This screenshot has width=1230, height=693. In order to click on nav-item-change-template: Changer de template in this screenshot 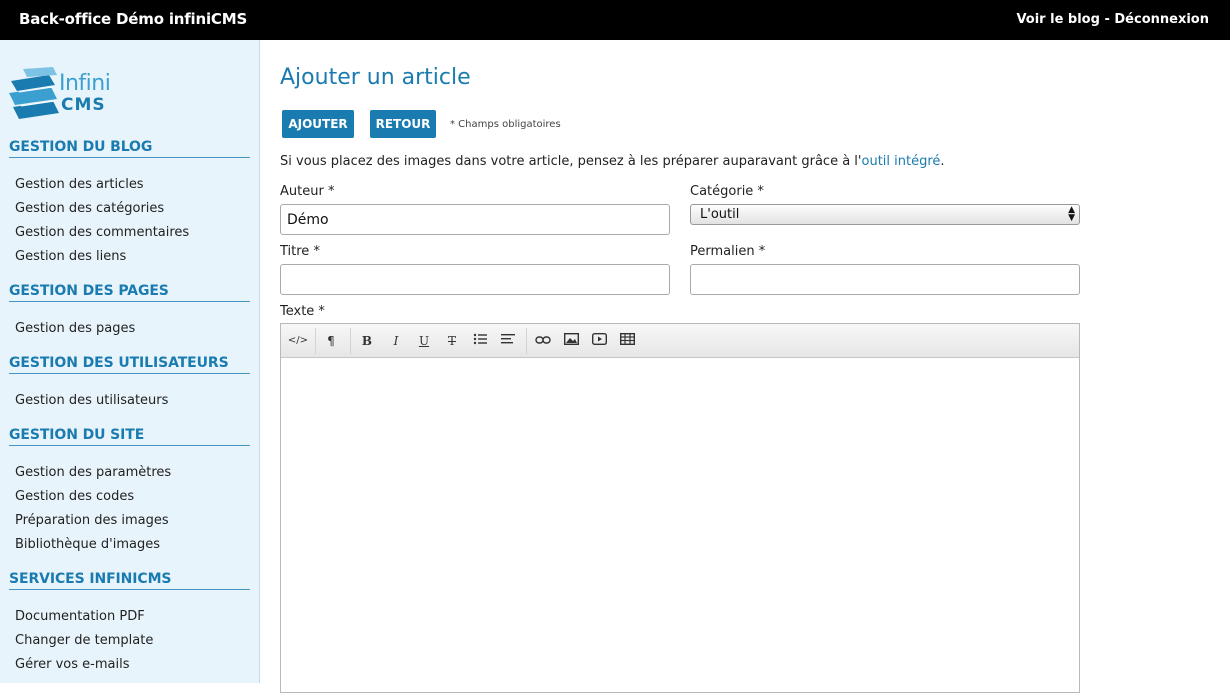, I will do `click(84, 640)`.